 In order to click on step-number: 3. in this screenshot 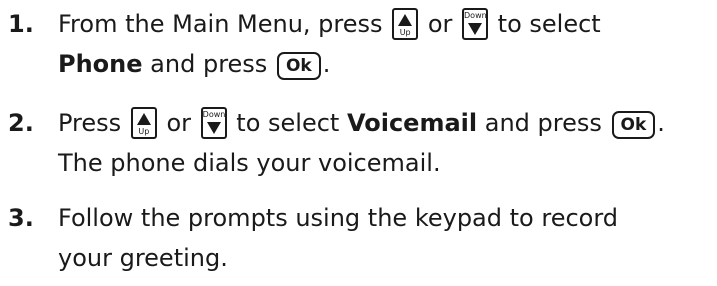, I will do `click(21, 218)`.